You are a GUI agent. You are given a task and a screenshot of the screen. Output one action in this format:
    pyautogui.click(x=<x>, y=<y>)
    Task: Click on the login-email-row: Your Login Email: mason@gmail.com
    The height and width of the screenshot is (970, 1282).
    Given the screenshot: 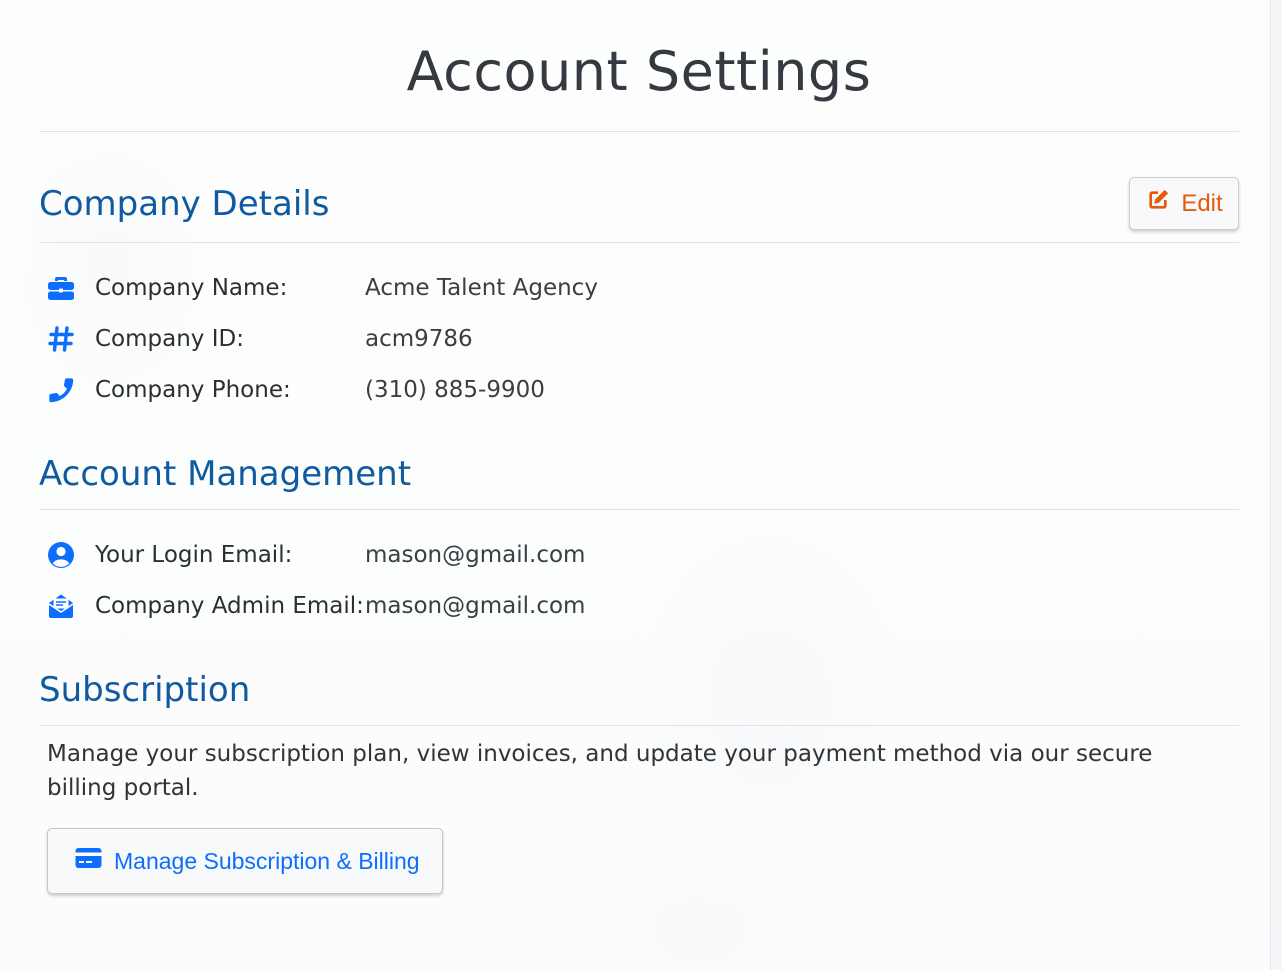 What is the action you would take?
    pyautogui.click(x=315, y=555)
    